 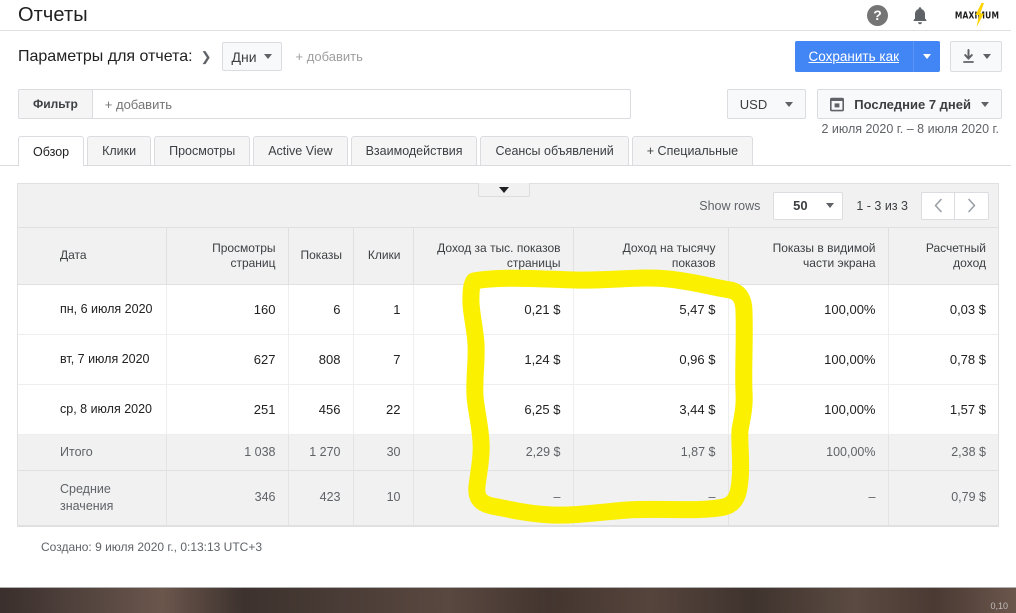 What do you see at coordinates (92, 359) in the screenshot?
I see `cell-date: вт, 7 июля 2020` at bounding box center [92, 359].